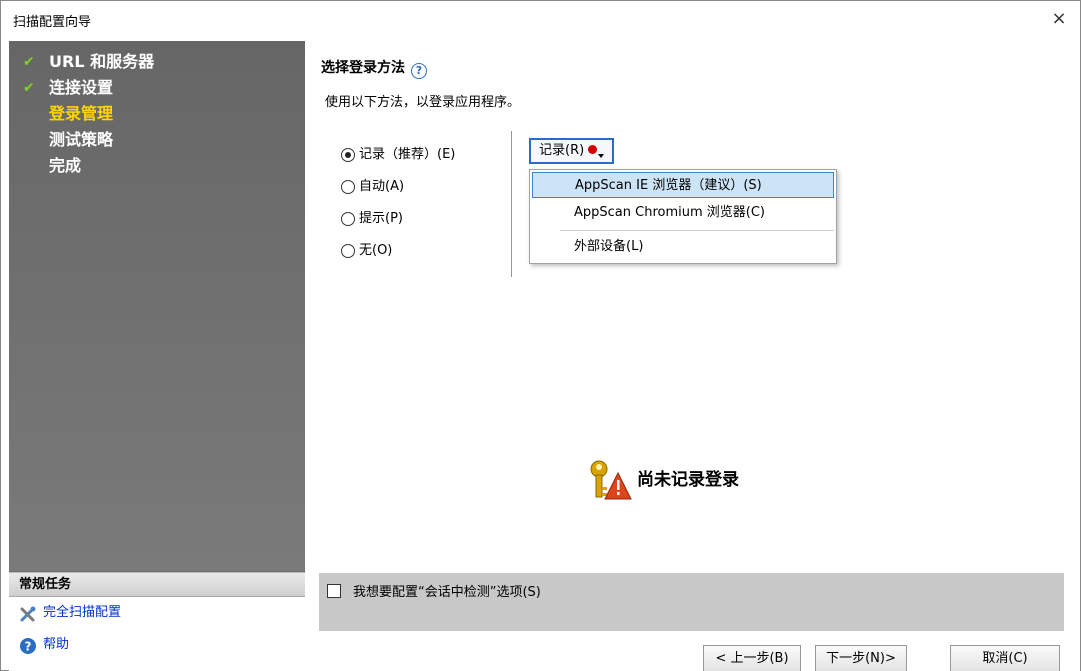 The image size is (1081, 671). What do you see at coordinates (688, 480) in the screenshot?
I see `status-text: 尚未记录登录` at bounding box center [688, 480].